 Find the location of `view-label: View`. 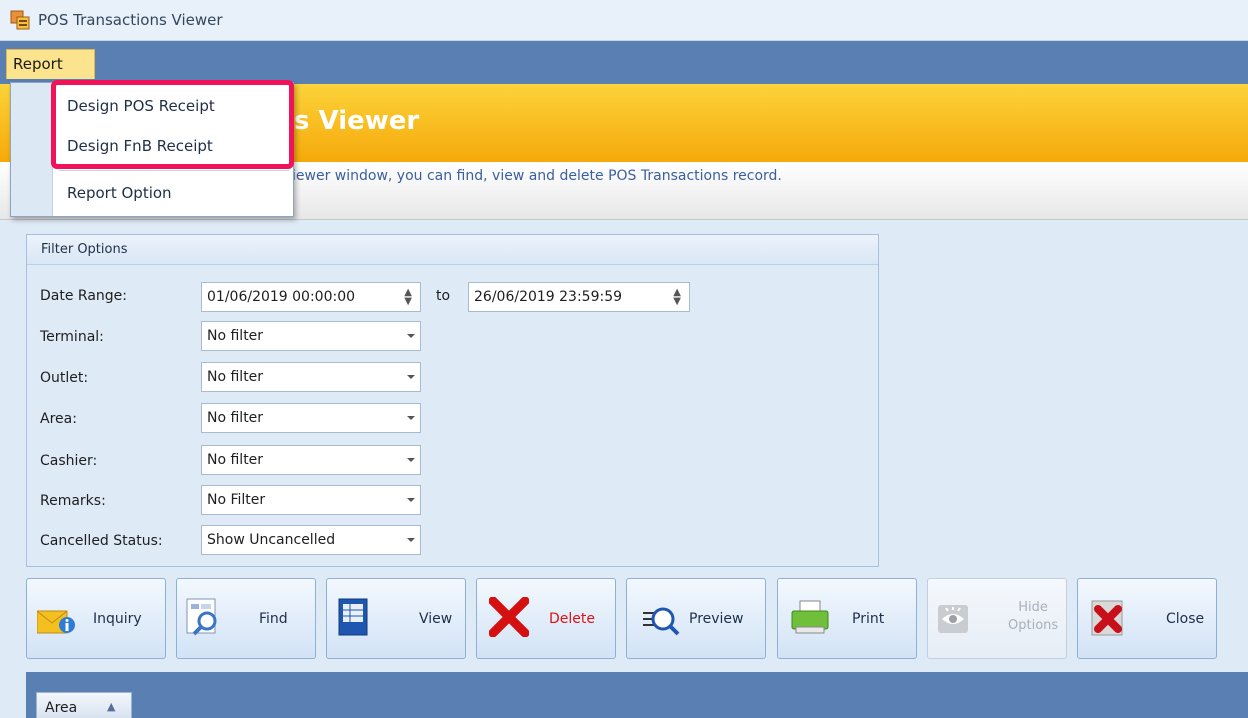

view-label: View is located at coordinates (436, 619).